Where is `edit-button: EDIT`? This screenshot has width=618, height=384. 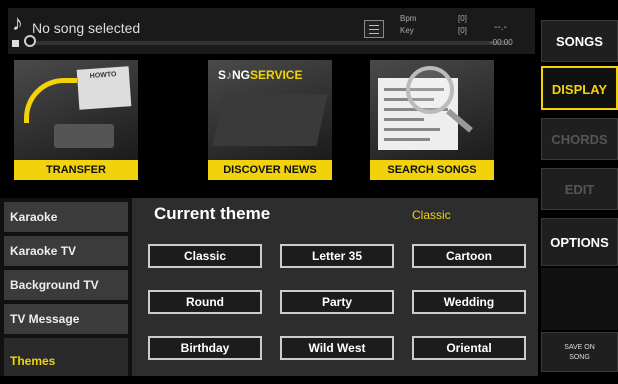
edit-button: EDIT is located at coordinates (579, 189).